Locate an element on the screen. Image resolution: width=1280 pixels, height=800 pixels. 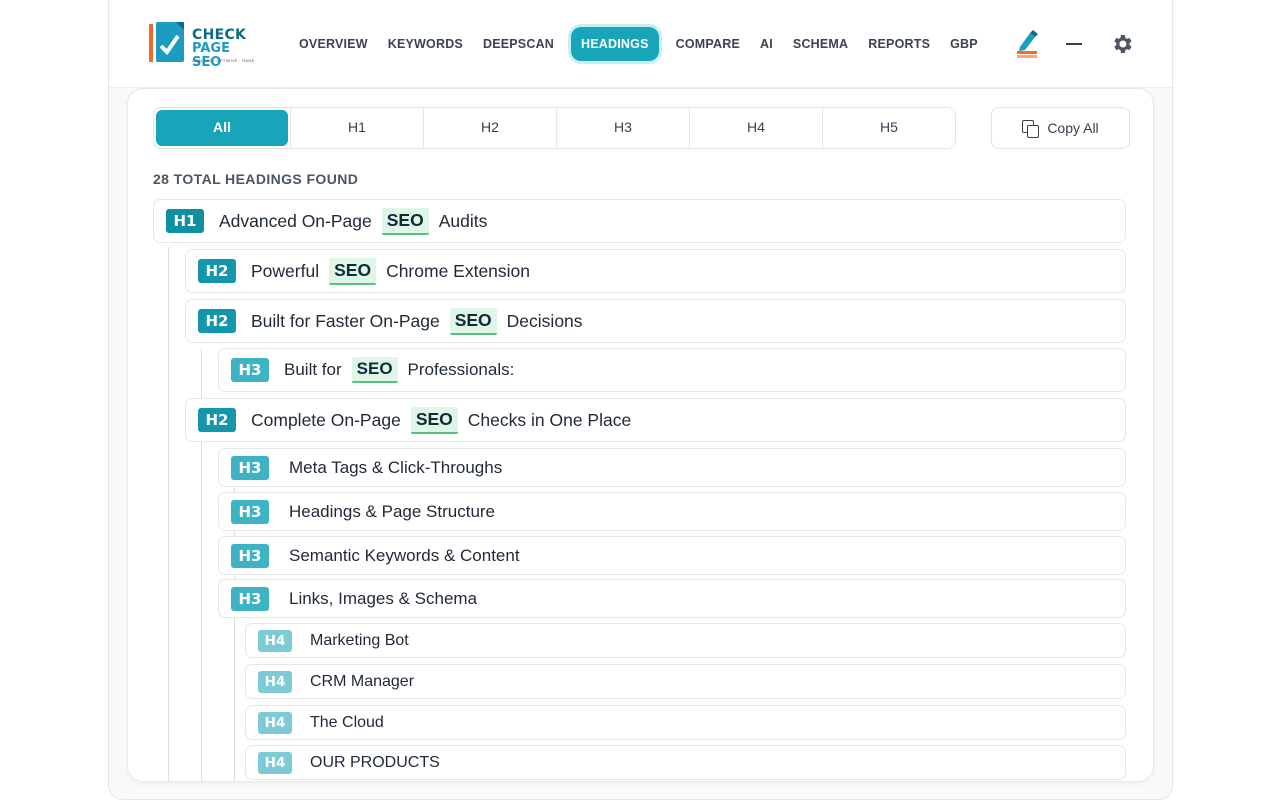
heading-text: The Cloud is located at coordinates (347, 722).